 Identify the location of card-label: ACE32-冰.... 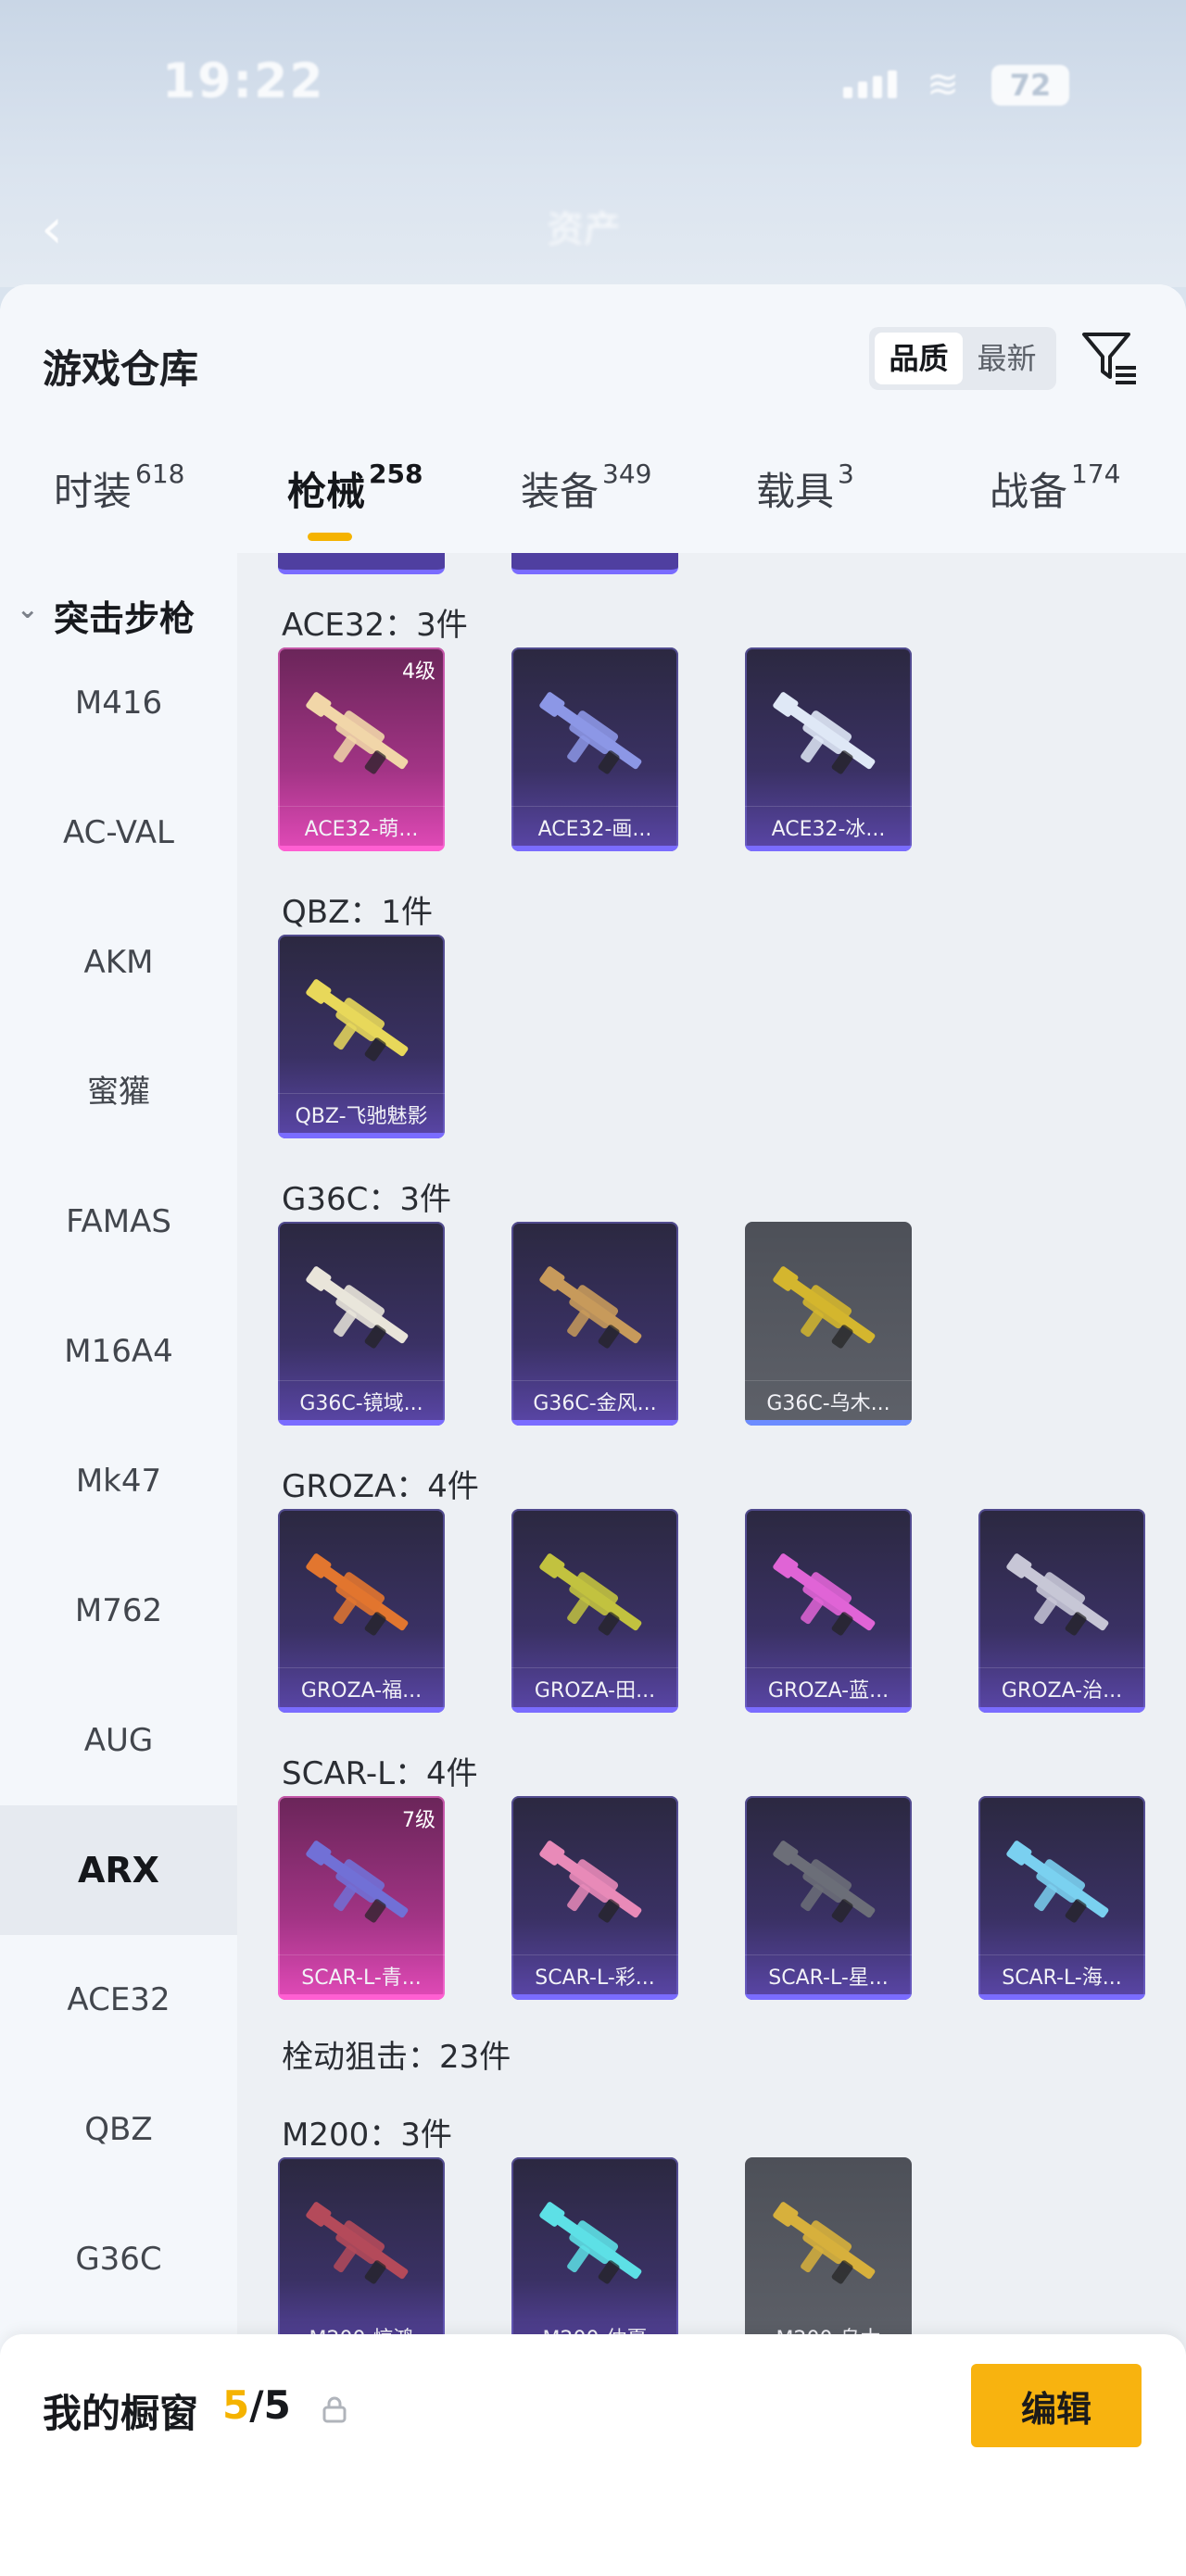
(828, 829).